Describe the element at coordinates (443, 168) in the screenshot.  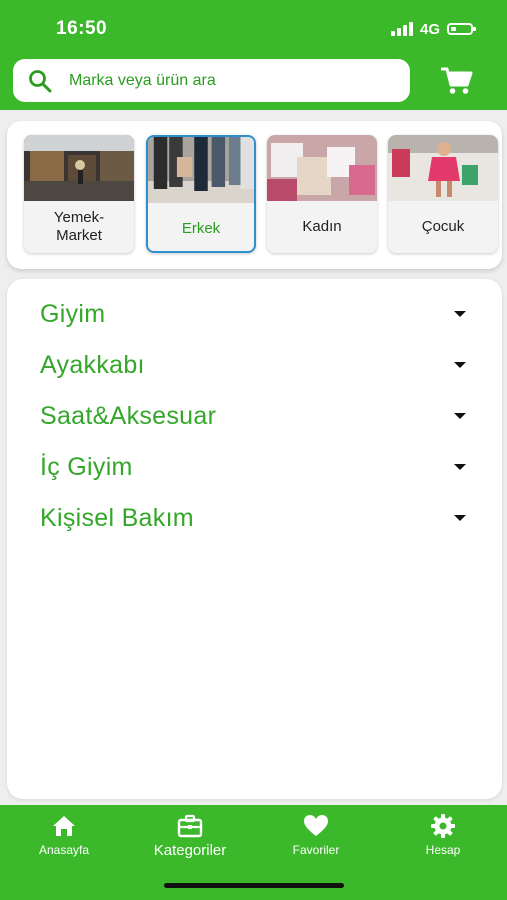
I see `category-image-kids` at that location.